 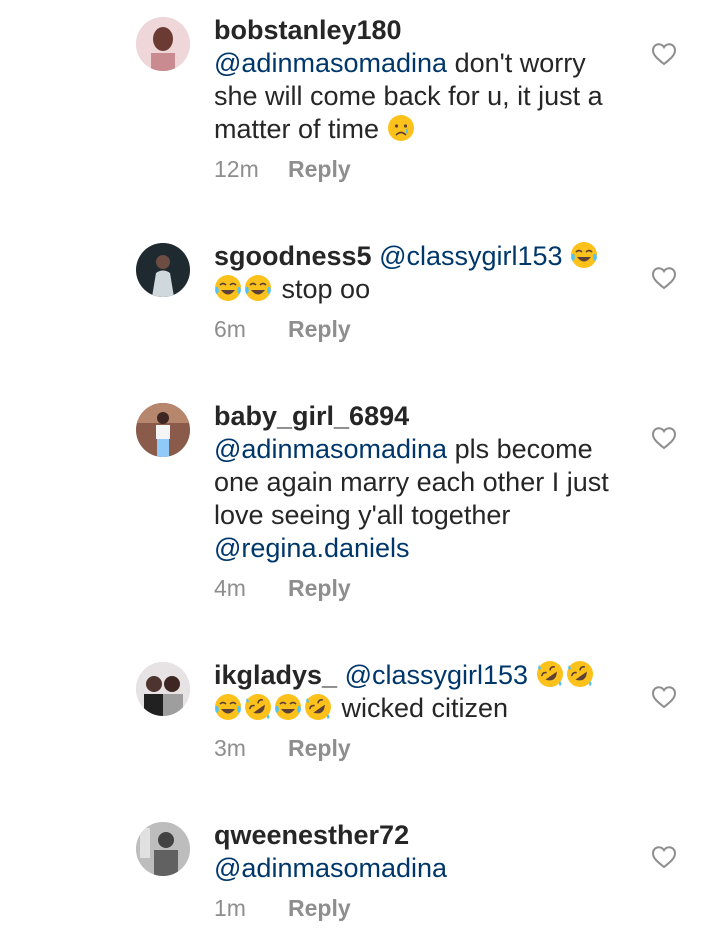 I want to click on comment-text: qweenesther72 @adinmasomadina, so click(x=419, y=852).